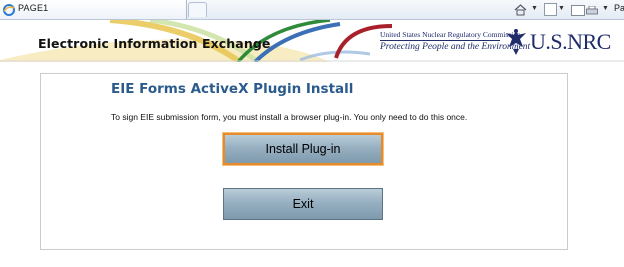  Describe the element at coordinates (550, 9) in the screenshot. I see `feeds-icon` at that location.